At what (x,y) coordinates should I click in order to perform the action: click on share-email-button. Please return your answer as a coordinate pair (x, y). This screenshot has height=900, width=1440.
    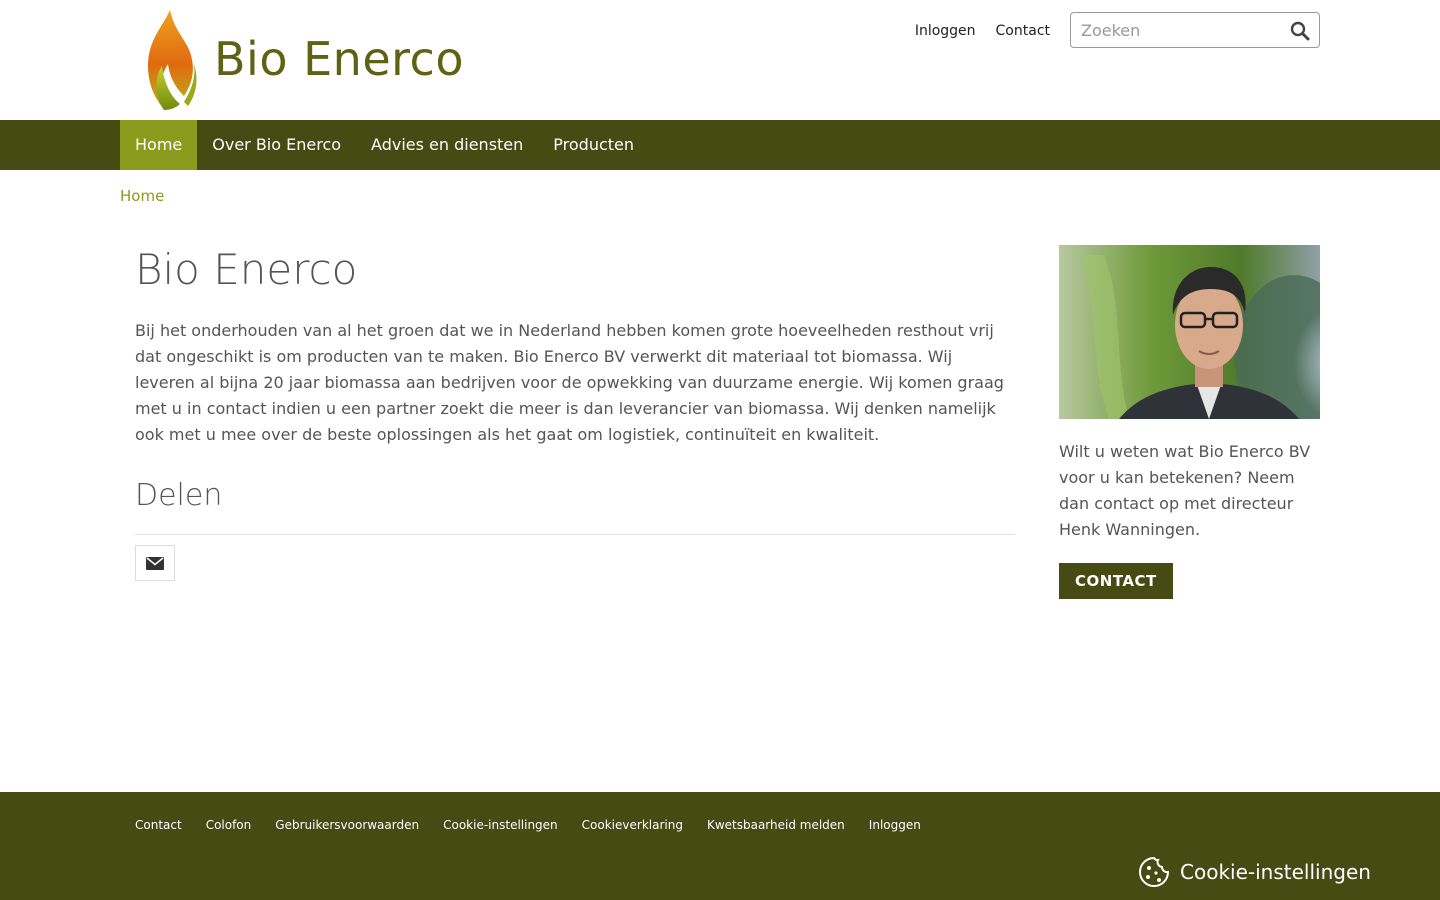
    Looking at the image, I should click on (155, 563).